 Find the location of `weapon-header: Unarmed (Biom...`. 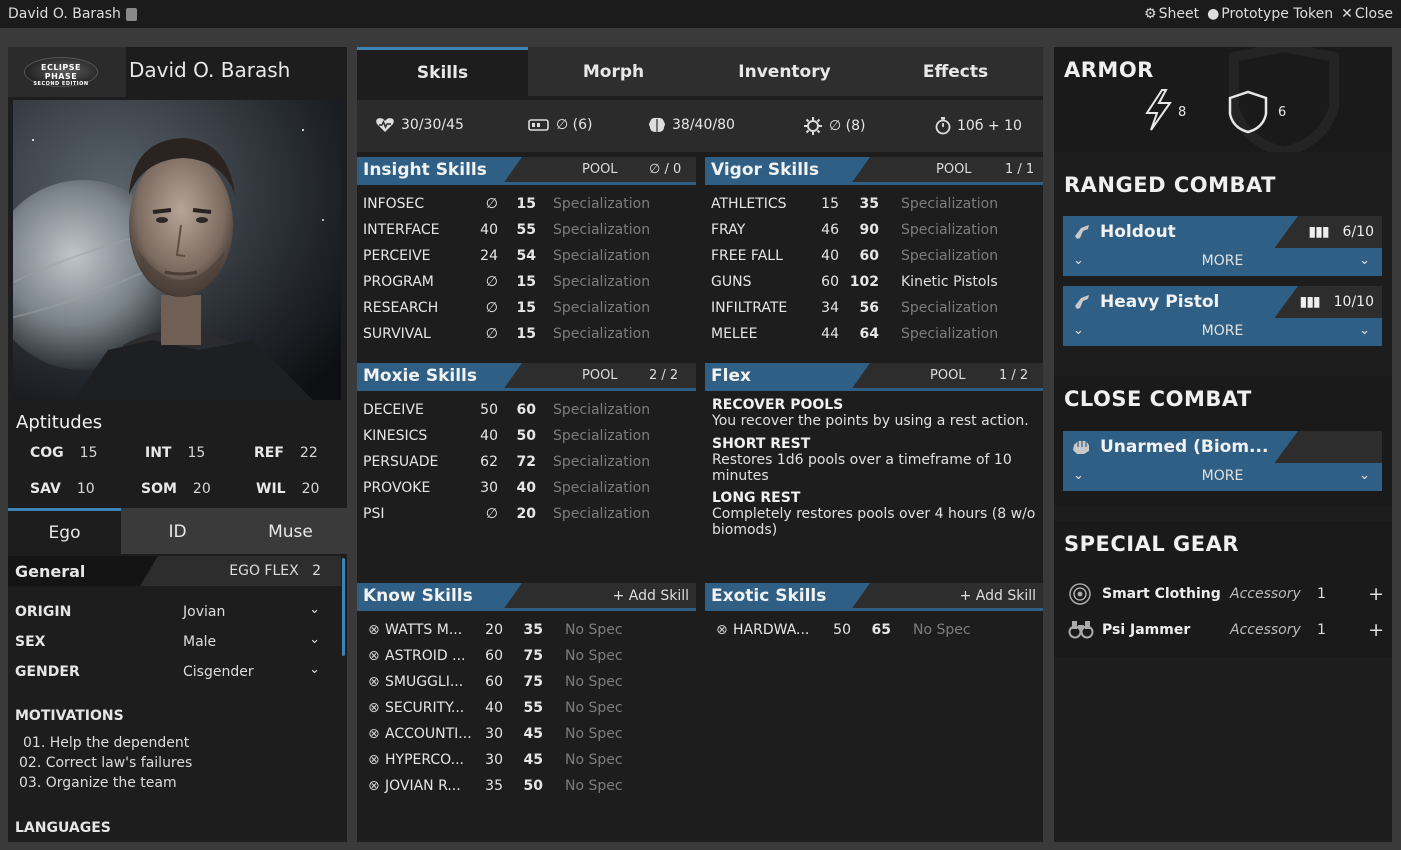

weapon-header: Unarmed (Biom... is located at coordinates (1222, 447).